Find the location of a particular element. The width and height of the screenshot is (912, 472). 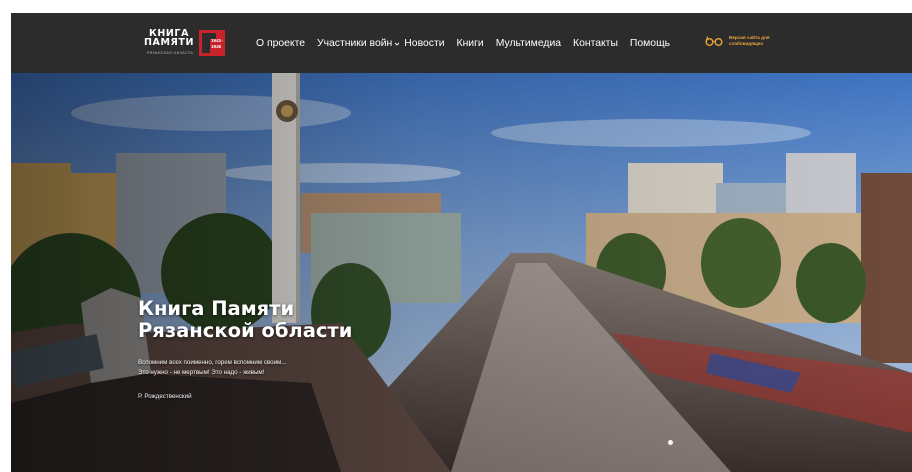

logo-years: 1941- 1945 is located at coordinates (217, 44).